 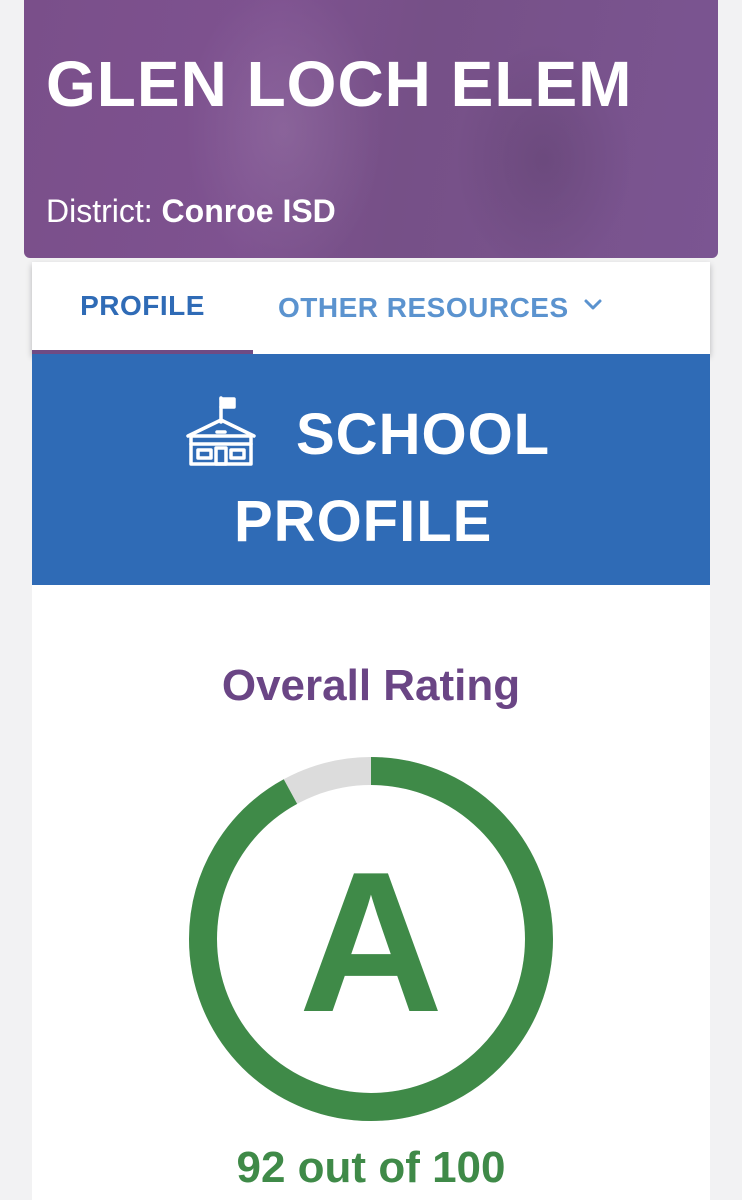 I want to click on banner-title-line2: PROFILE, so click(x=363, y=521).